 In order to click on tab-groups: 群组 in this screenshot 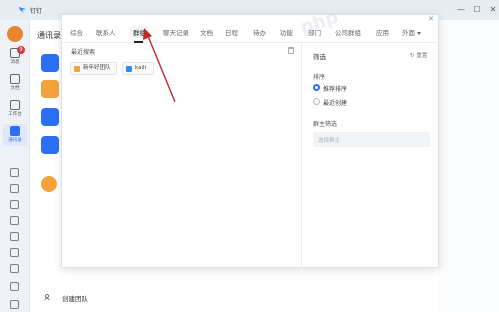, I will do `click(139, 32)`.